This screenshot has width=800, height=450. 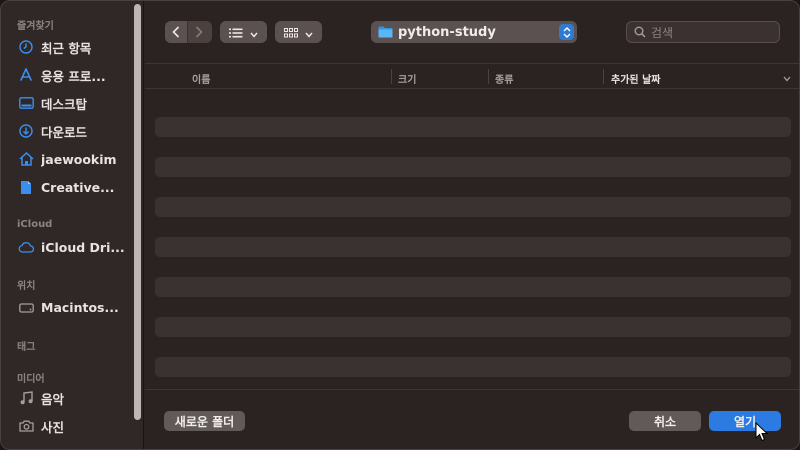 I want to click on mouse-cursor-icon, so click(x=762, y=431).